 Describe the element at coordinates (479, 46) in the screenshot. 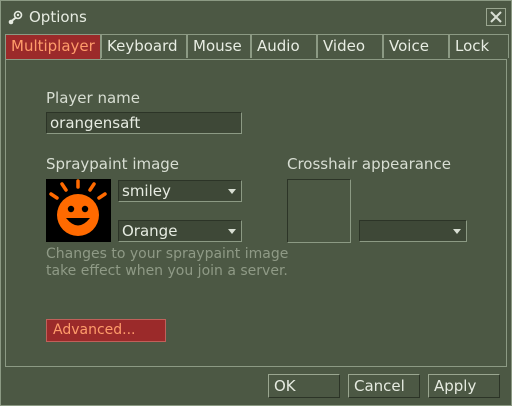

I see `tab-lock: Lock` at that location.